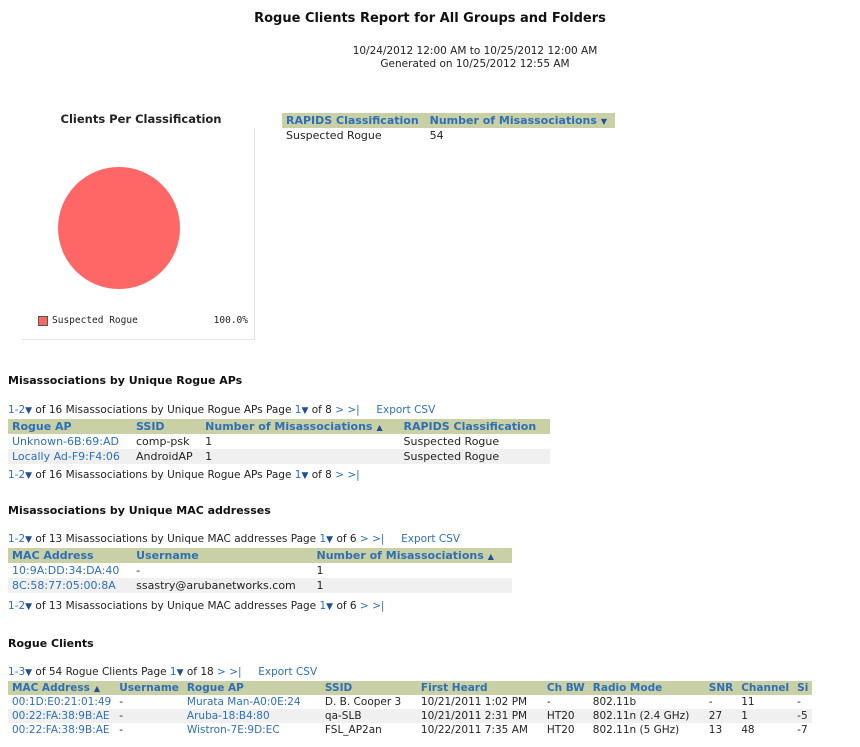 This screenshot has height=747, width=860. What do you see at coordinates (721, 688) in the screenshot?
I see `col-snr: SNR` at bounding box center [721, 688].